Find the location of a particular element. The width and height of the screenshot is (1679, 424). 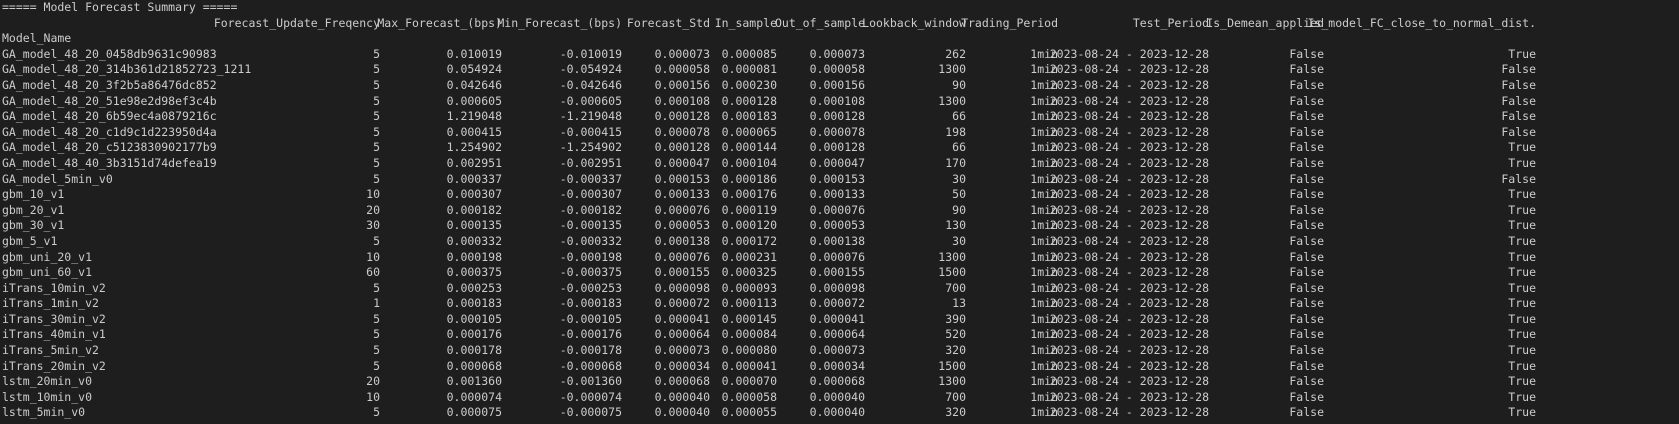

cell-max-forecast: 0.000178 is located at coordinates (474, 350).